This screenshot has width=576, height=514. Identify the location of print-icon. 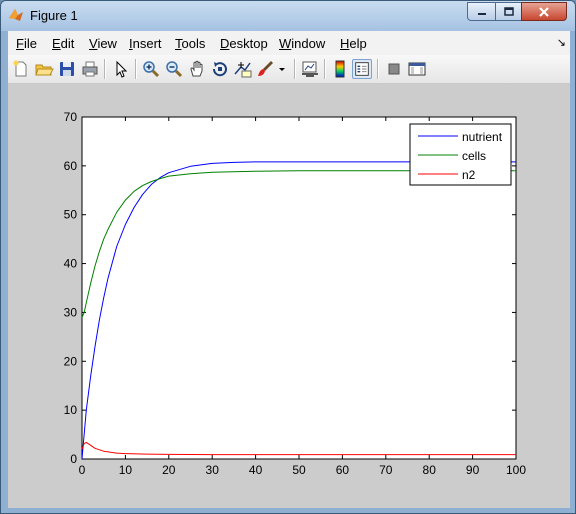
(90, 69).